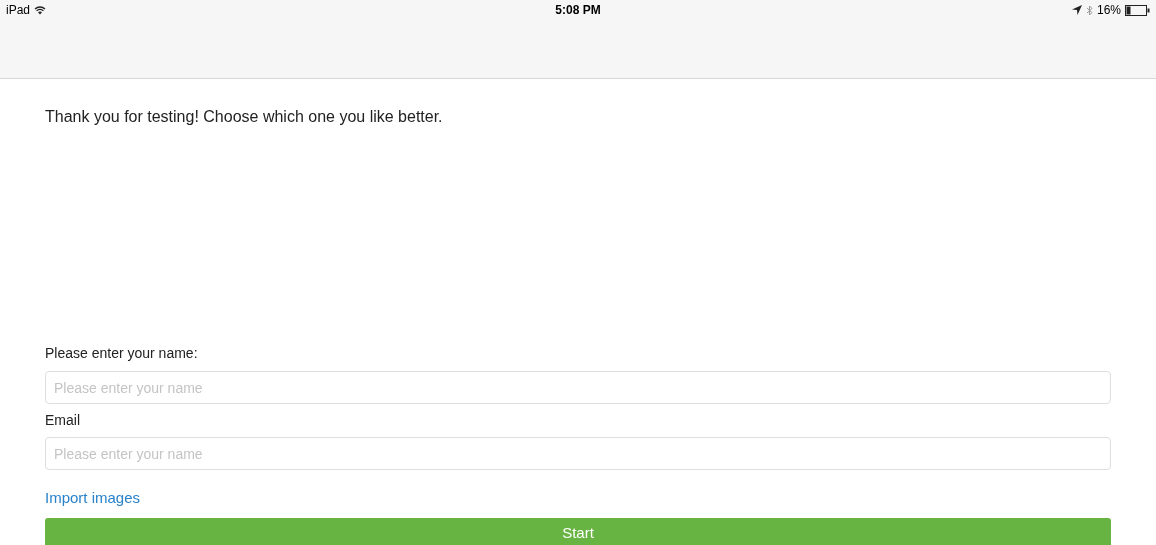 This screenshot has height=545, width=1156. What do you see at coordinates (122, 353) in the screenshot?
I see `field-label: Please enter your name:` at bounding box center [122, 353].